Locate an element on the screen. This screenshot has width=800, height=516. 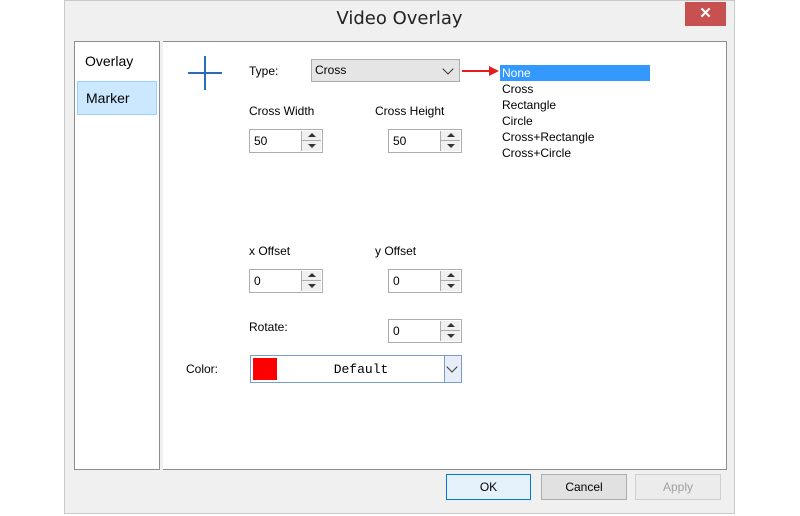
y-offset-label: y Offset is located at coordinates (396, 251).